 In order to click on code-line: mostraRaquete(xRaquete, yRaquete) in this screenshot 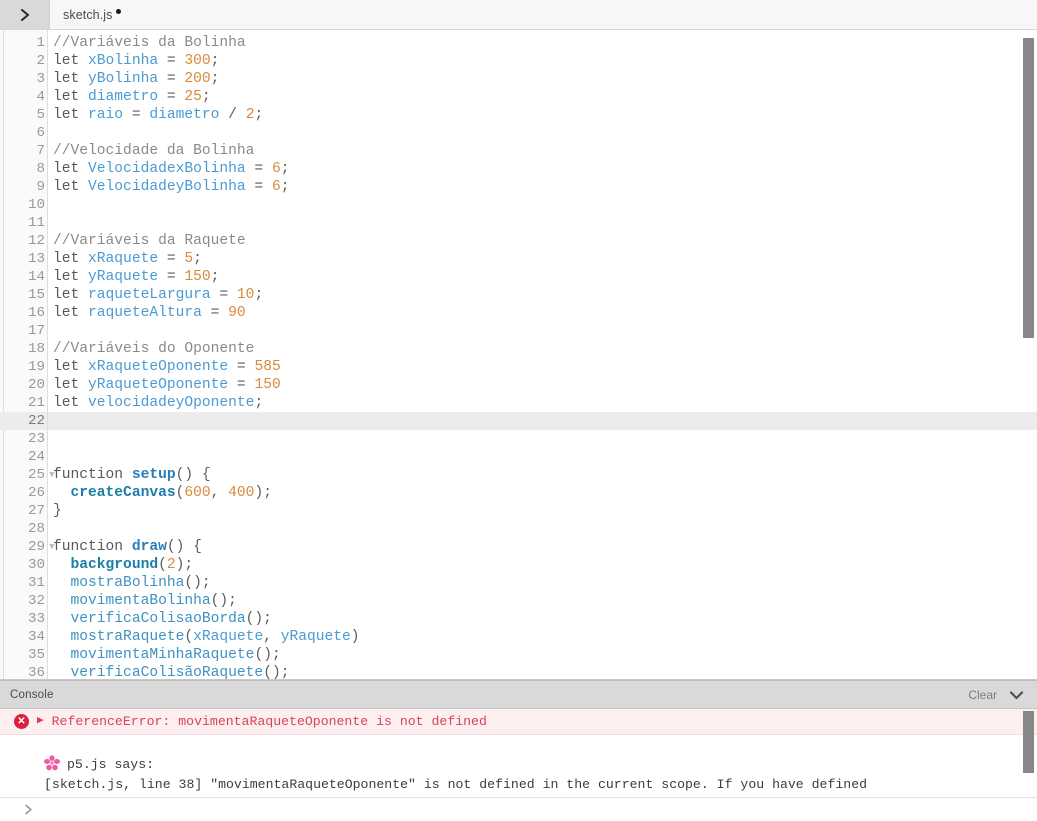, I will do `click(545, 637)`.